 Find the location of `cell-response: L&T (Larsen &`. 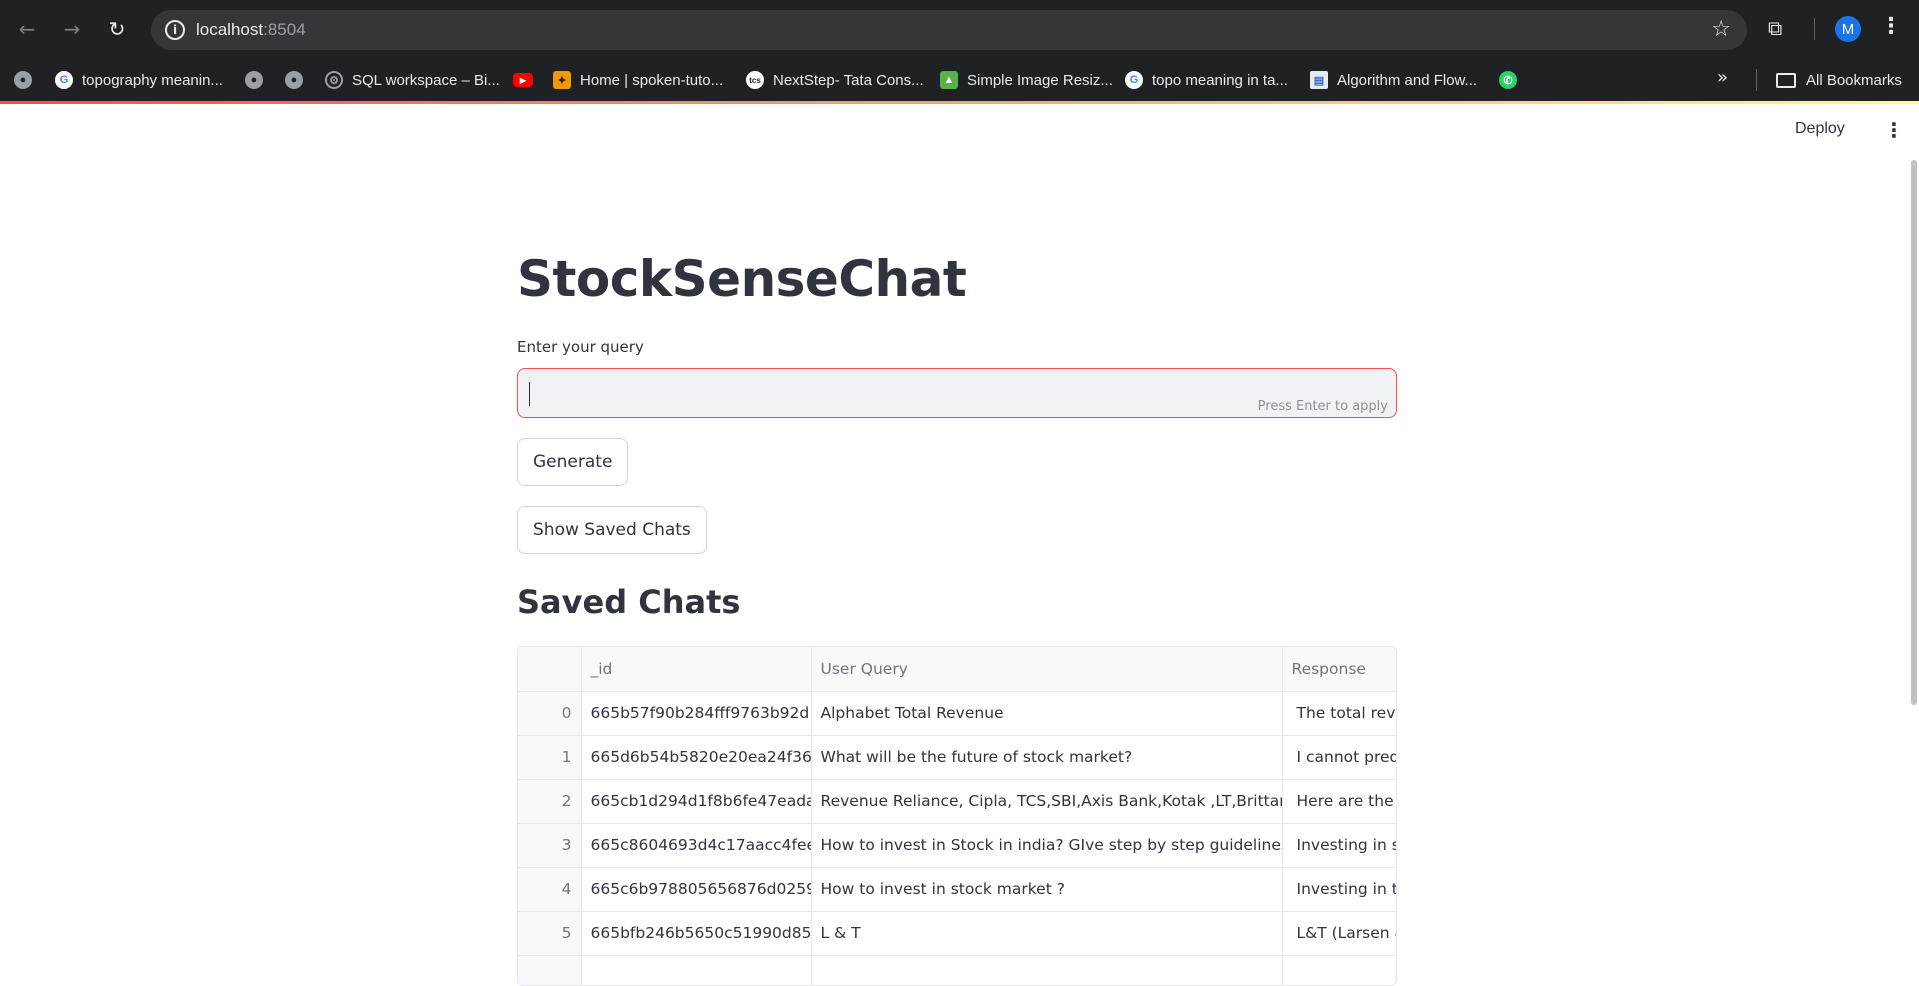

cell-response: L&T (Larsen & is located at coordinates (1339, 933).